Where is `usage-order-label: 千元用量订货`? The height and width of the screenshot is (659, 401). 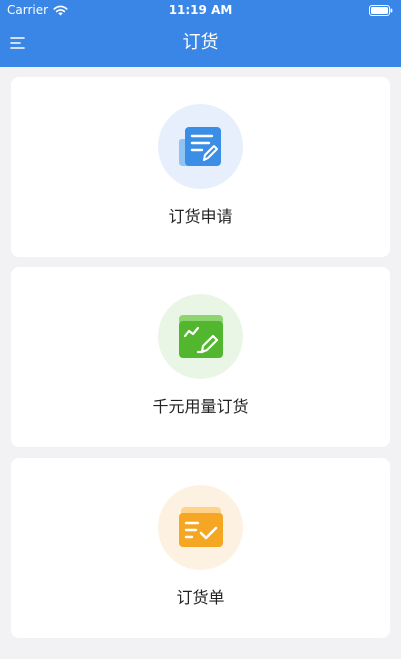
usage-order-label: 千元用量订货 is located at coordinates (200, 406).